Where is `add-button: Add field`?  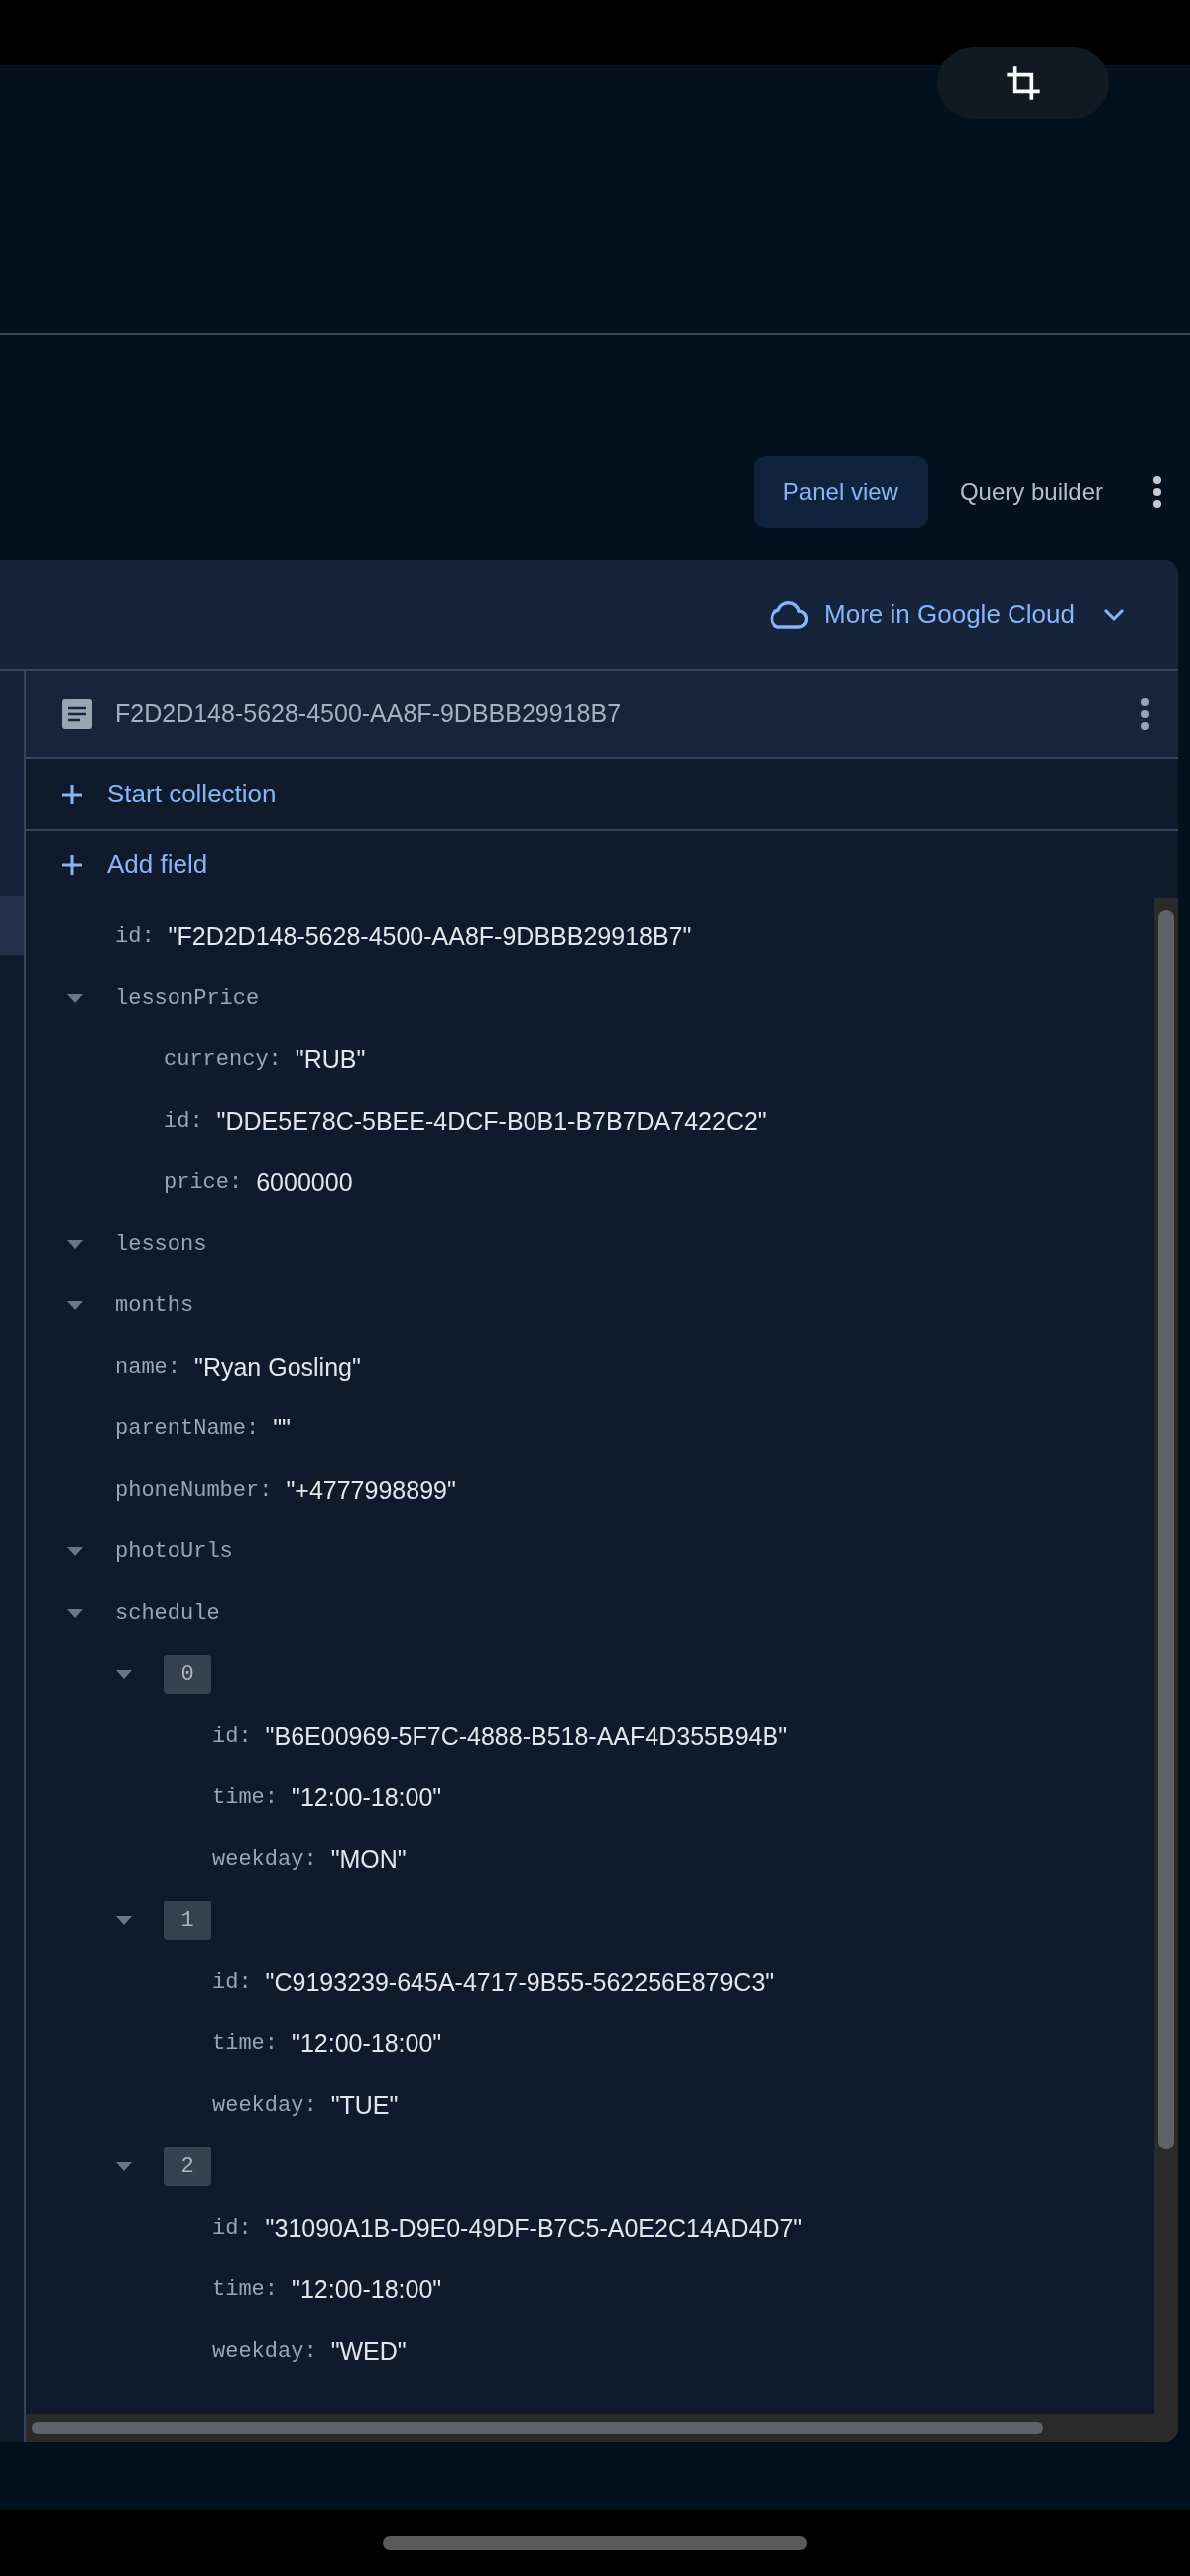 add-button: Add field is located at coordinates (134, 864).